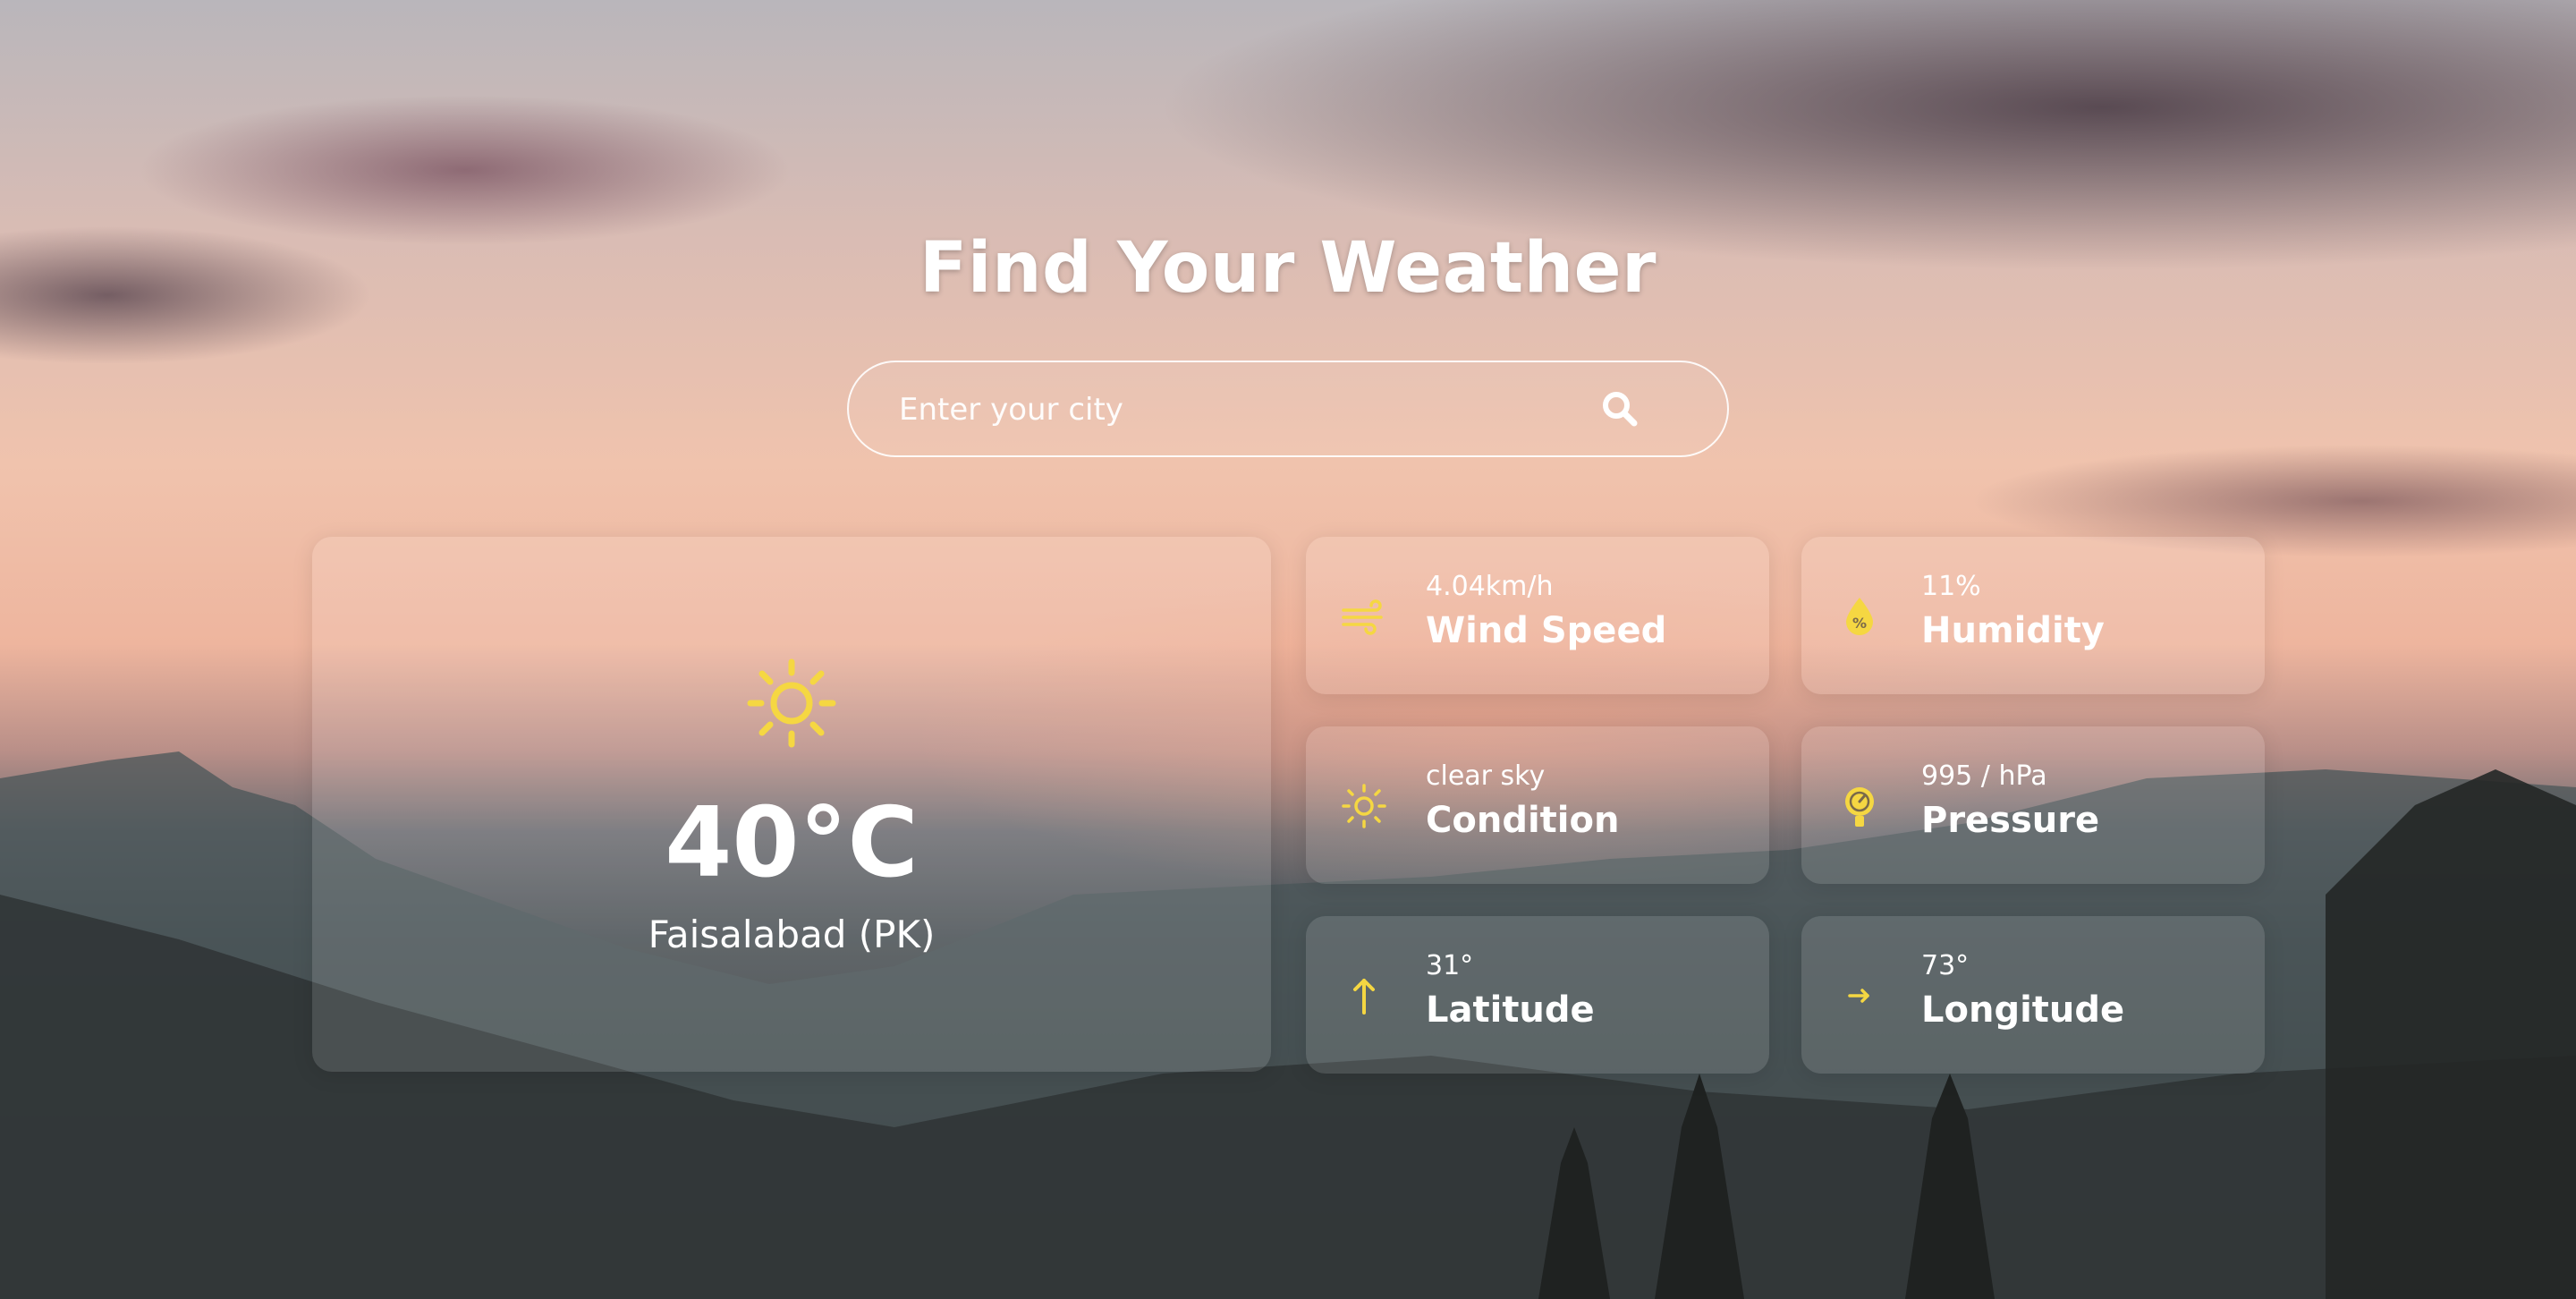 The image size is (2576, 1299). I want to click on arrow-up-icon, so click(1364, 997).